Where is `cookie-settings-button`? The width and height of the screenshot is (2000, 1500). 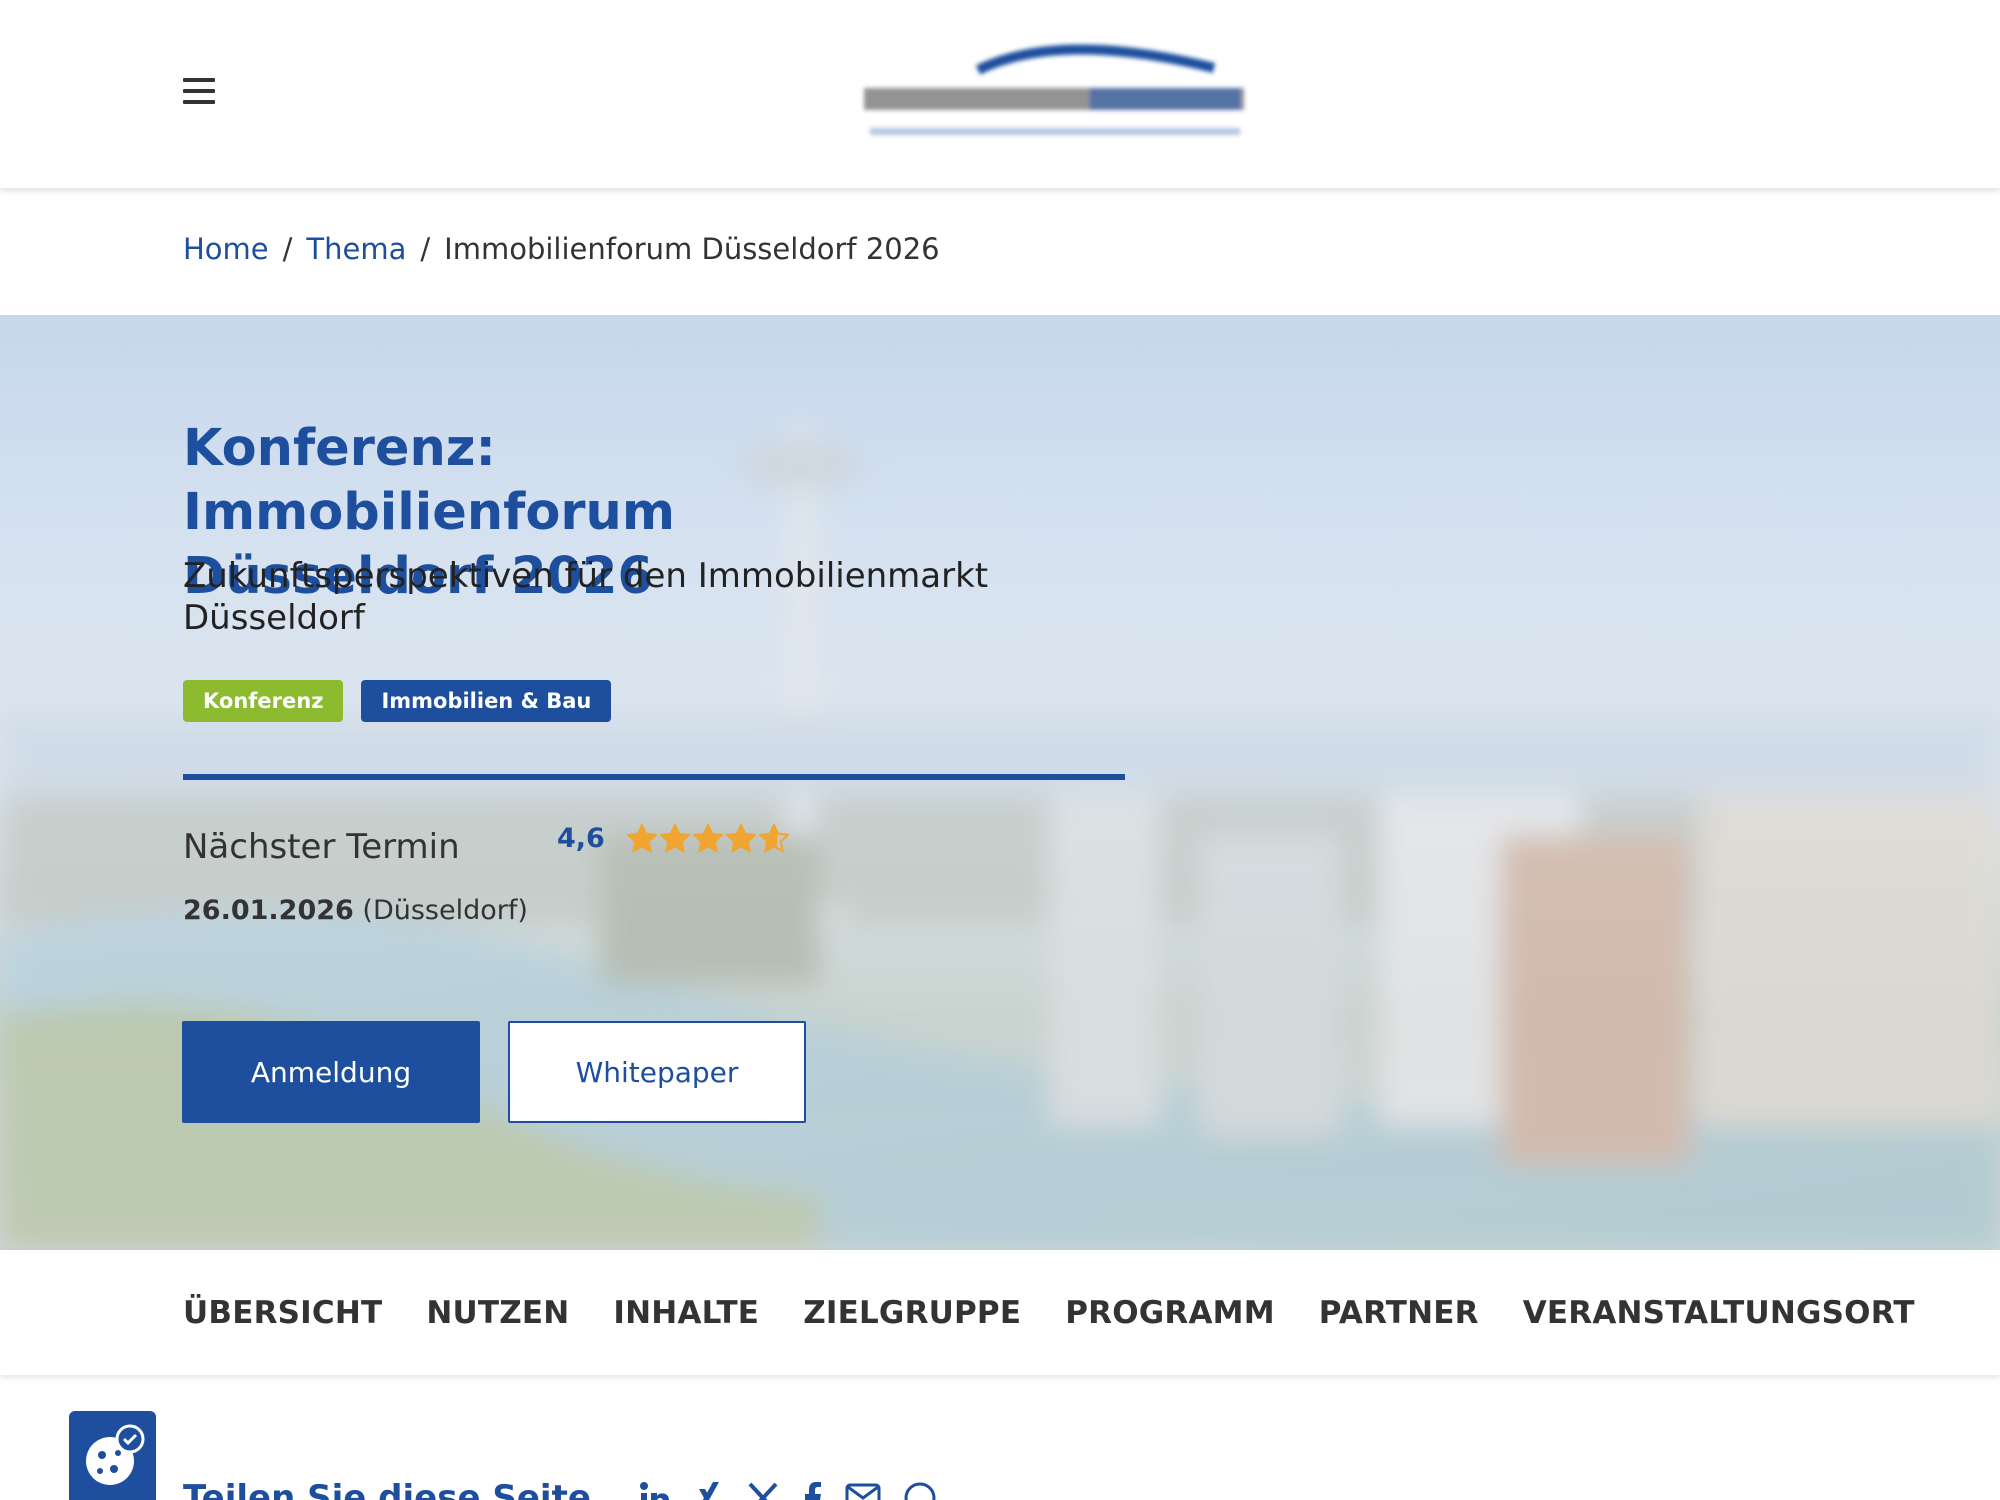 cookie-settings-button is located at coordinates (112, 1455).